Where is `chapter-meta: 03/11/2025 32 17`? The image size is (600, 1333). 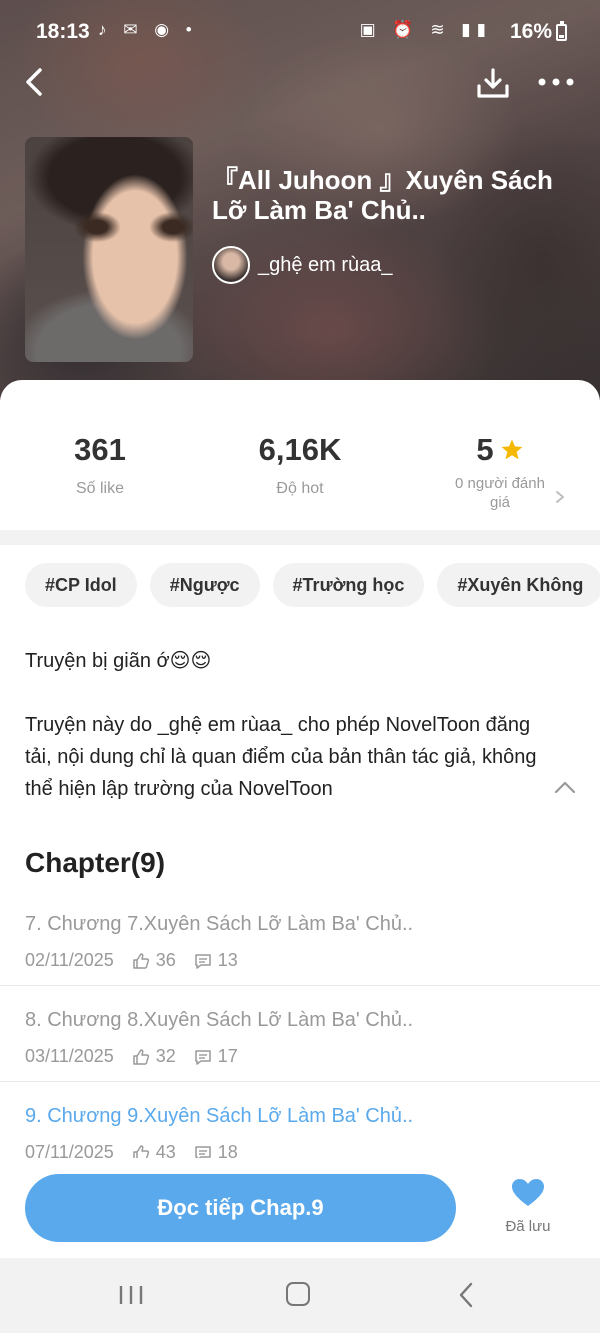
chapter-meta: 03/11/2025 32 17 is located at coordinates (131, 1056).